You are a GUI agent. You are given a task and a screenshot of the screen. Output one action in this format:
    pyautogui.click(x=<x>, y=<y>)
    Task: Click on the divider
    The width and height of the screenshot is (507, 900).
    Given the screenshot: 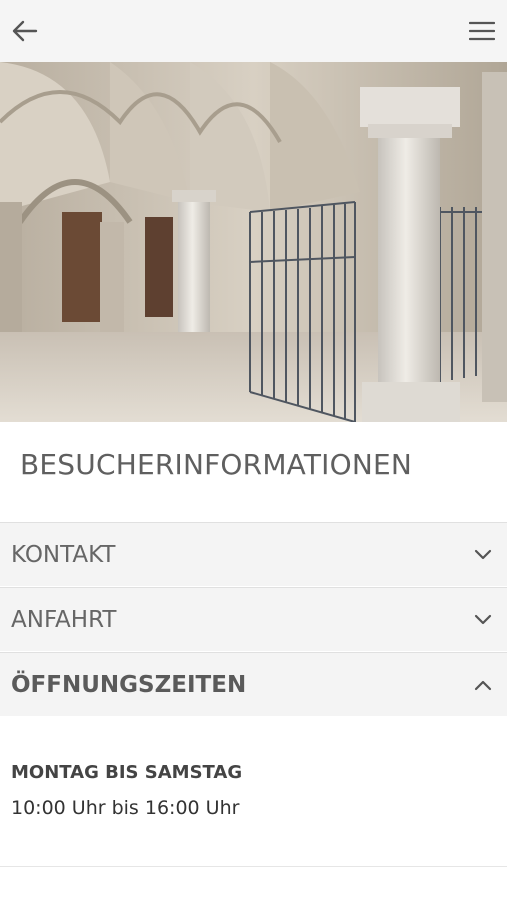 What is the action you would take?
    pyautogui.click(x=253, y=866)
    